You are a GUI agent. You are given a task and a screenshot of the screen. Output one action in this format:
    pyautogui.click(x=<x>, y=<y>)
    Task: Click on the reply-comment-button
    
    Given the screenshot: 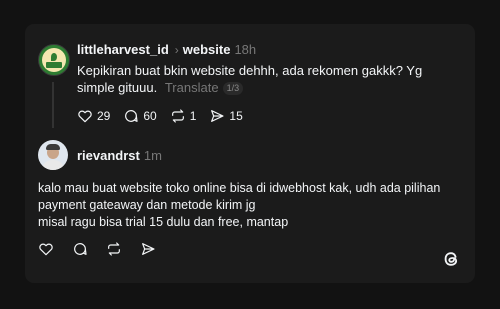 What is the action you would take?
    pyautogui.click(x=80, y=249)
    